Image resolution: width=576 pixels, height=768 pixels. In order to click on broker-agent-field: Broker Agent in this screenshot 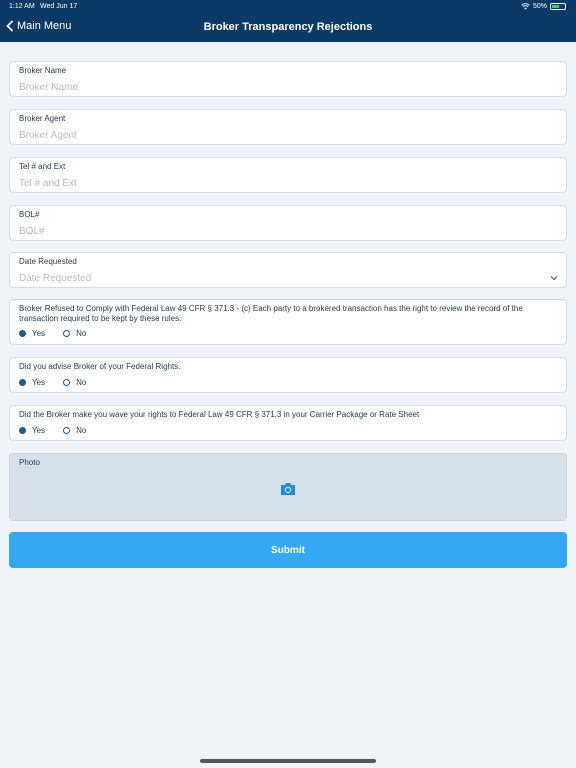, I will do `click(288, 127)`.